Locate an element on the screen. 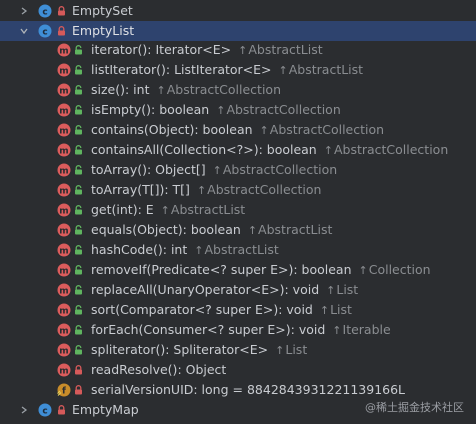 The height and width of the screenshot is (424, 476). member-row: m sort(Comparator<? super E>): void ↑List is located at coordinates (238, 310).